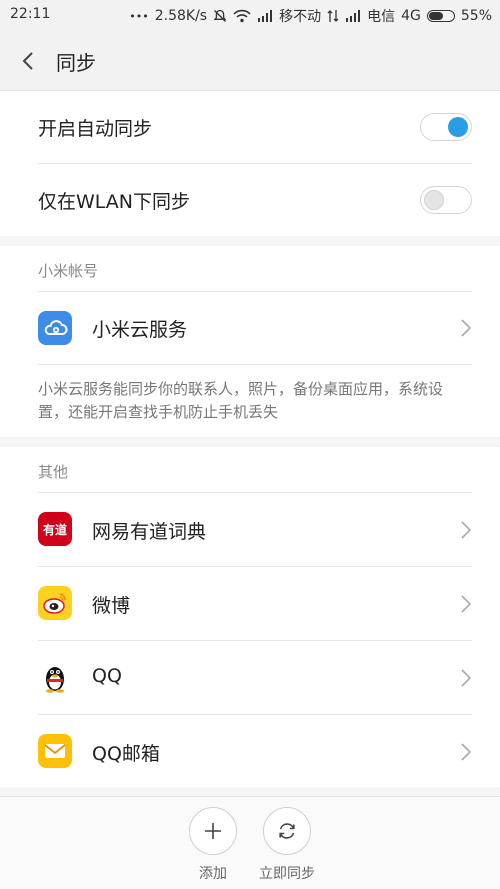  What do you see at coordinates (95, 129) in the screenshot?
I see `auto-sync-label: 开启自动同步` at bounding box center [95, 129].